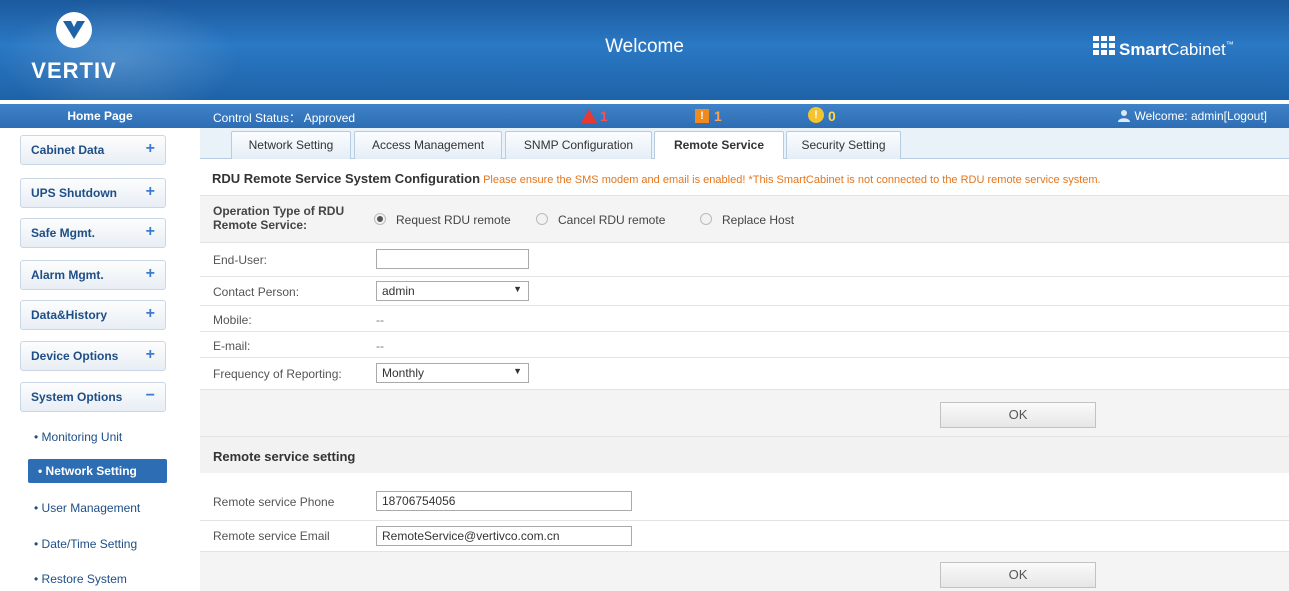 This screenshot has height=591, width=1289. Describe the element at coordinates (744, 319) in the screenshot. I see `mobile-row: Mobile: --` at that location.